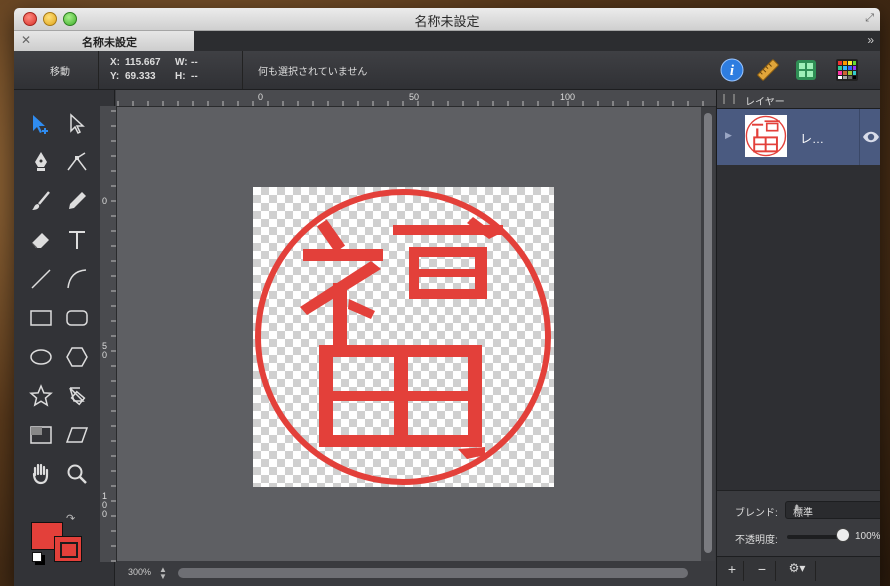 Image resolution: width=890 pixels, height=586 pixels. Describe the element at coordinates (77, 396) in the screenshot. I see `transform-tool` at that location.